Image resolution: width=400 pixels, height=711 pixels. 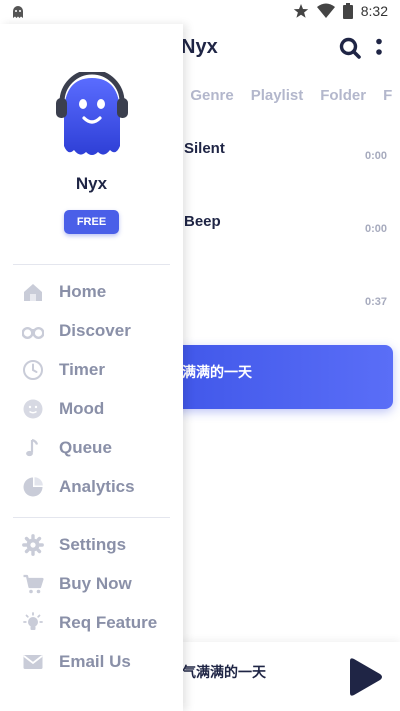 What do you see at coordinates (82, 369) in the screenshot?
I see `menu-label: Timer` at bounding box center [82, 369].